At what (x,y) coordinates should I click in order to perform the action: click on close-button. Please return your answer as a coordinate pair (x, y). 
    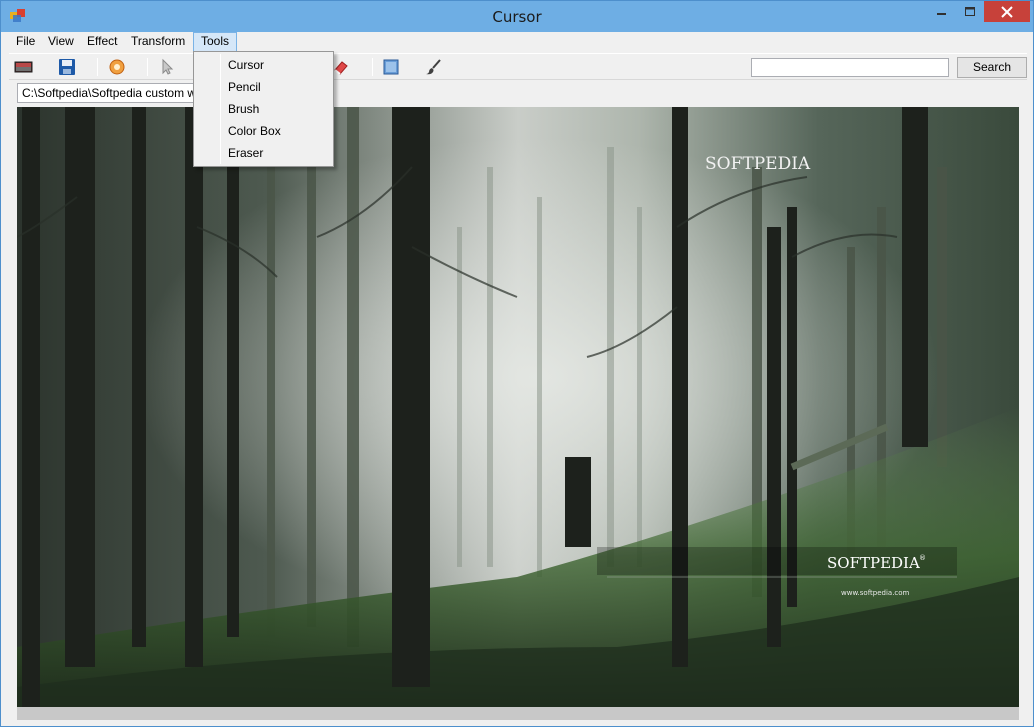
    Looking at the image, I should click on (1007, 11).